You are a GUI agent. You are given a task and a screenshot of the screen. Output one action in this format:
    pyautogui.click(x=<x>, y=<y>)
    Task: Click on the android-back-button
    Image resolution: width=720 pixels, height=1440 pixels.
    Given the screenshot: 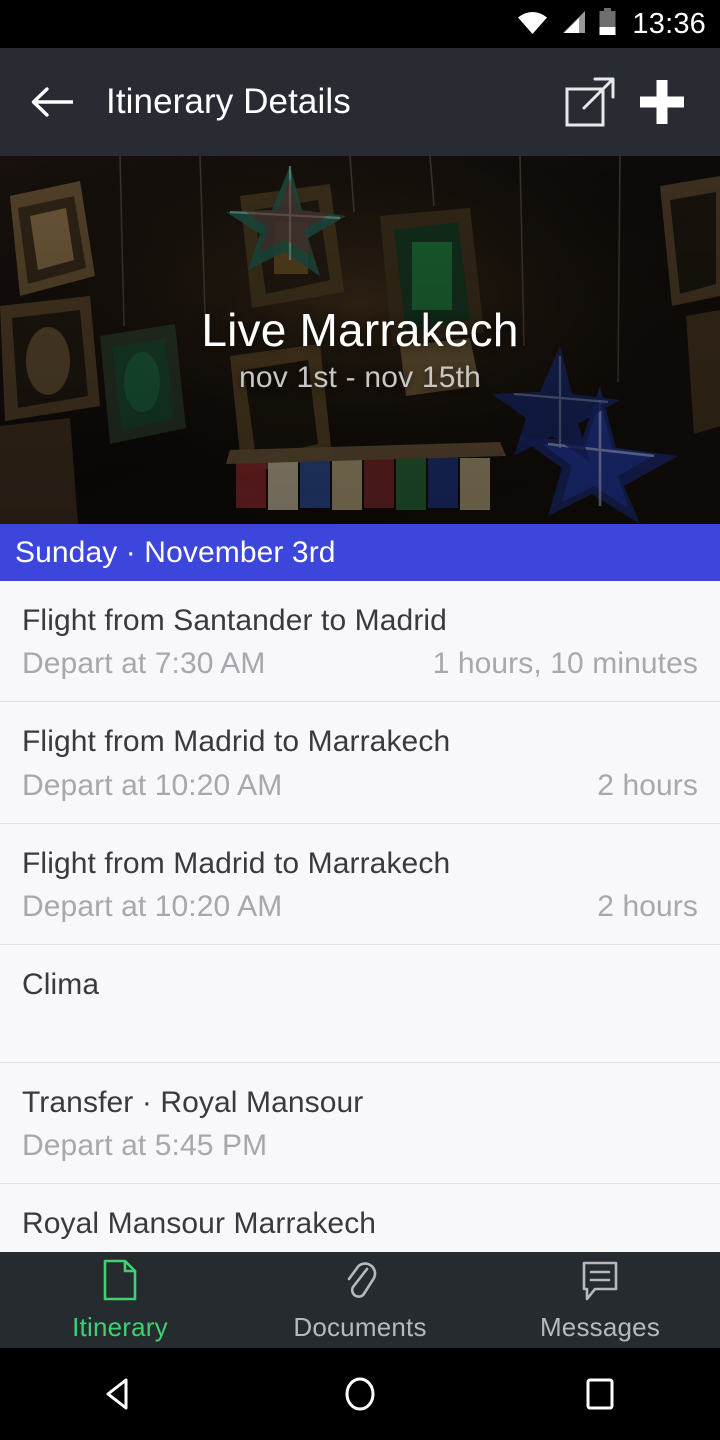 What is the action you would take?
    pyautogui.click(x=120, y=1394)
    